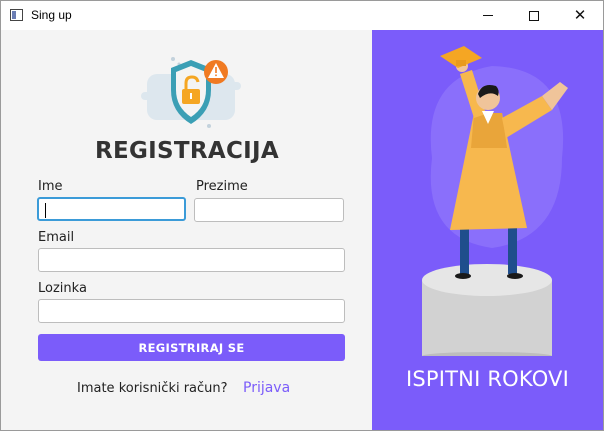  What do you see at coordinates (51, 15) in the screenshot?
I see `window-title: Sing up` at bounding box center [51, 15].